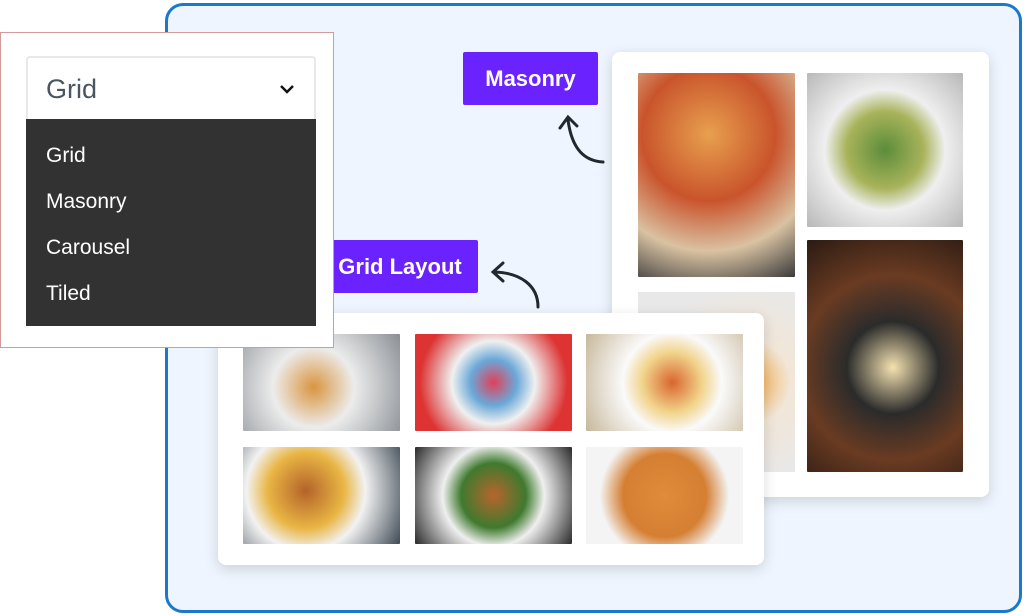 The image size is (1024, 616). Describe the element at coordinates (287, 89) in the screenshot. I see `chevron-down-icon` at that location.